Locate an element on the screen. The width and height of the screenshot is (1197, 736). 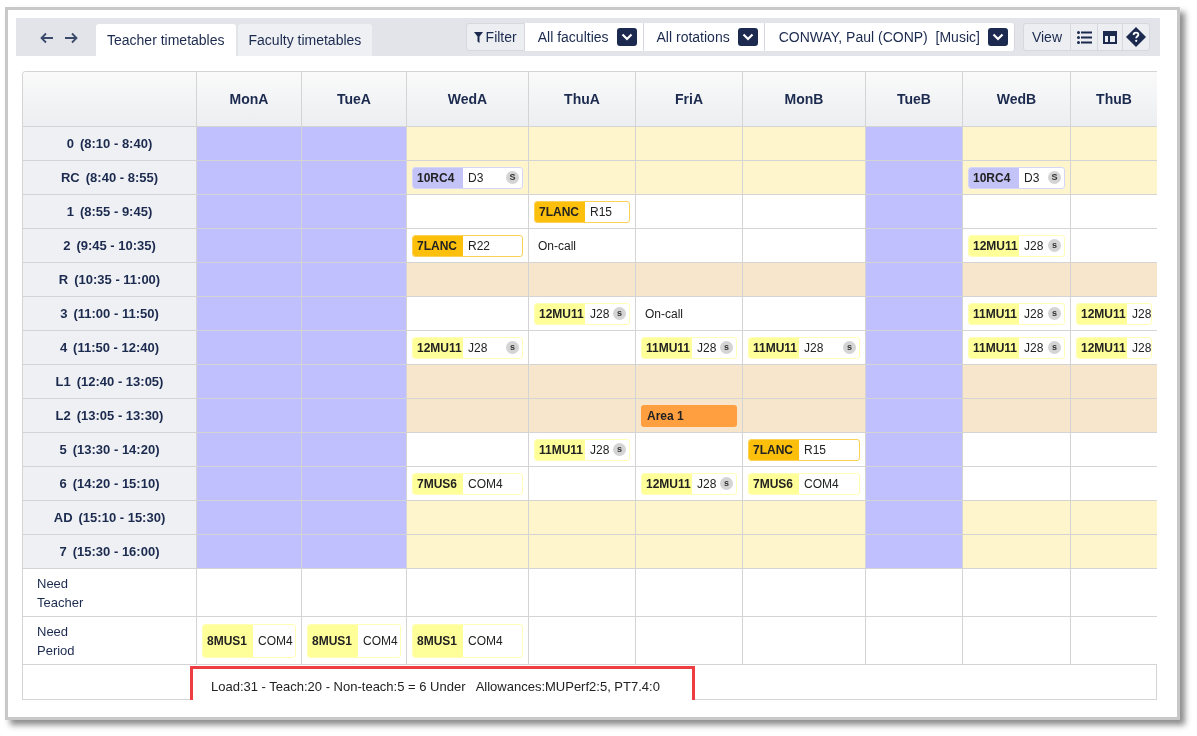
period-time: (10:35 - 11:00) is located at coordinates (117, 279).